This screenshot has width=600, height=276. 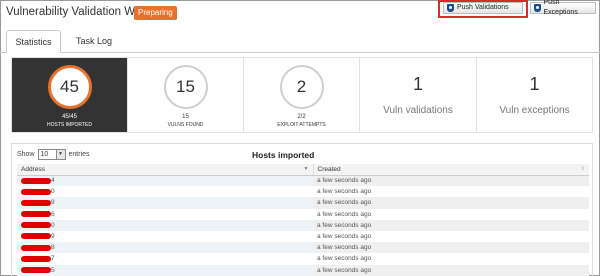 What do you see at coordinates (165, 170) in the screenshot?
I see `column-header-address: Address ▼` at bounding box center [165, 170].